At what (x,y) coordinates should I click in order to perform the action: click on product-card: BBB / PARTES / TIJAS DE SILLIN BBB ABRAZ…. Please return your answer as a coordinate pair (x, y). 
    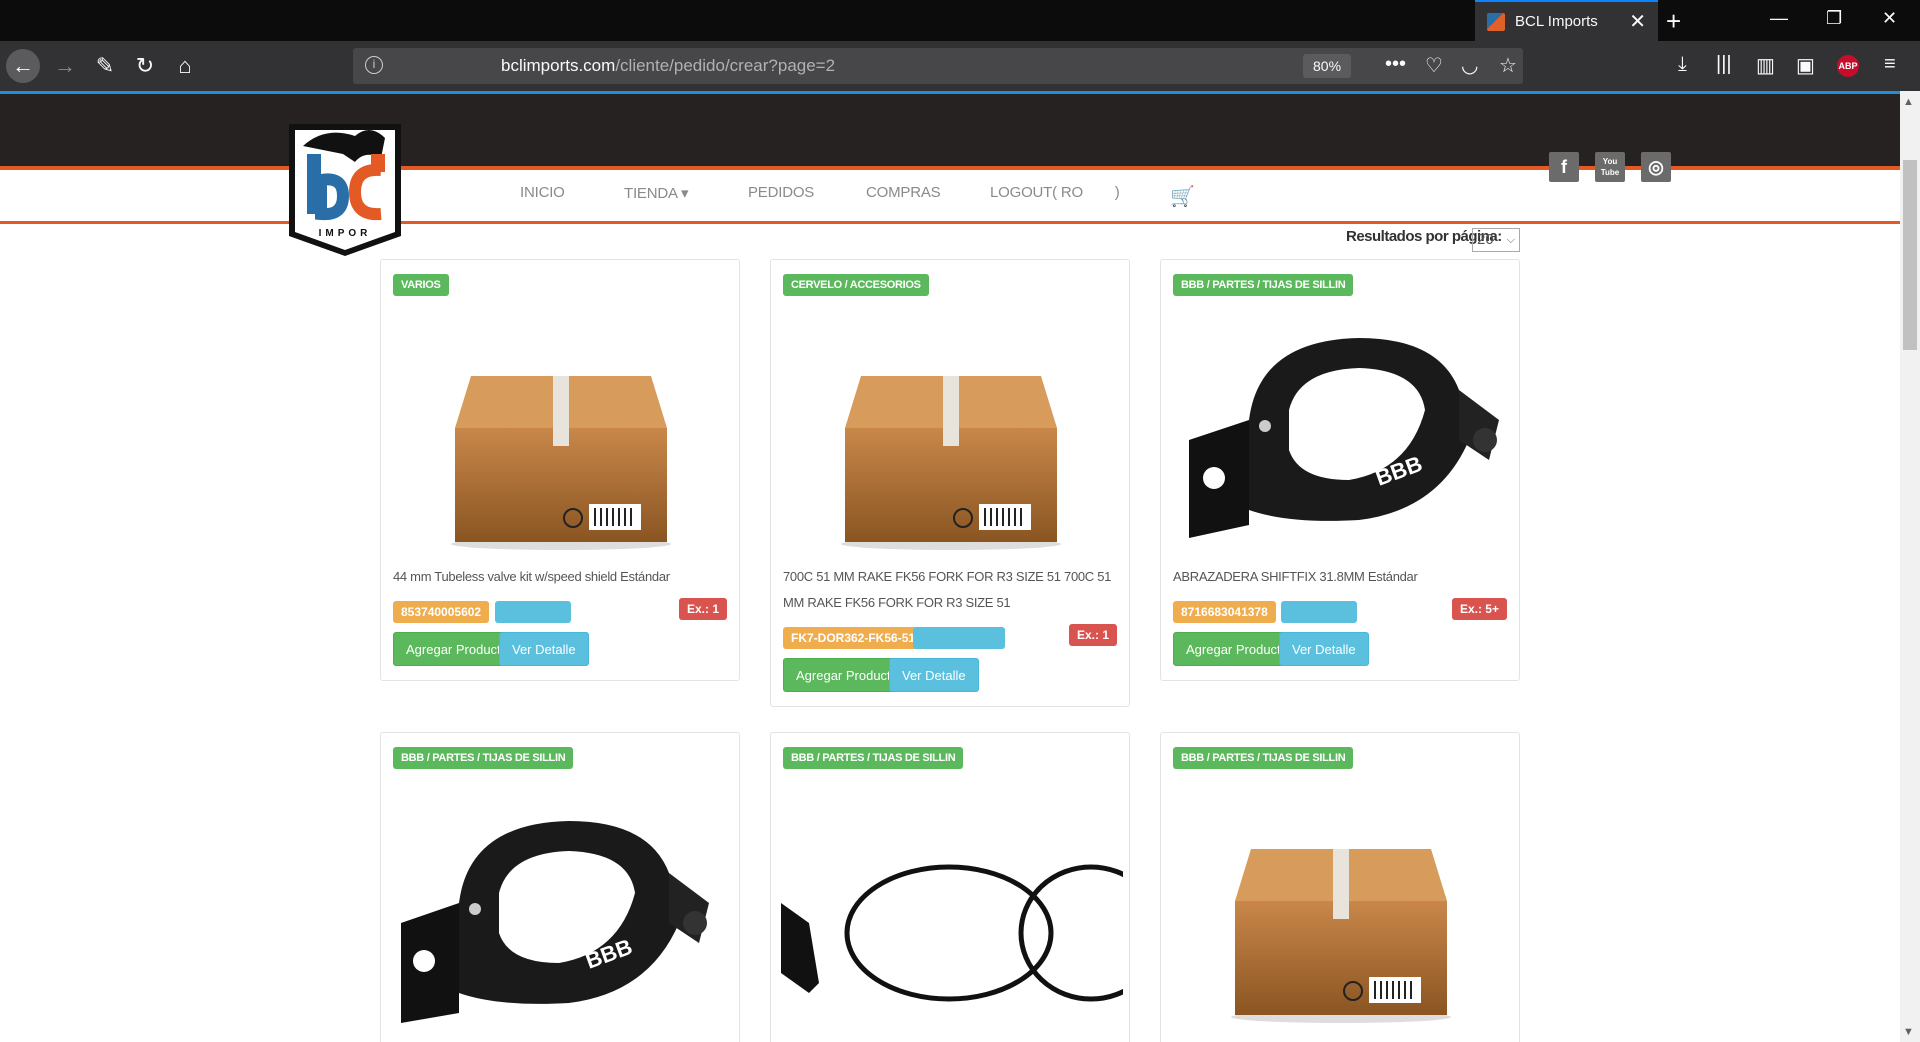
    Looking at the image, I should click on (1340, 470).